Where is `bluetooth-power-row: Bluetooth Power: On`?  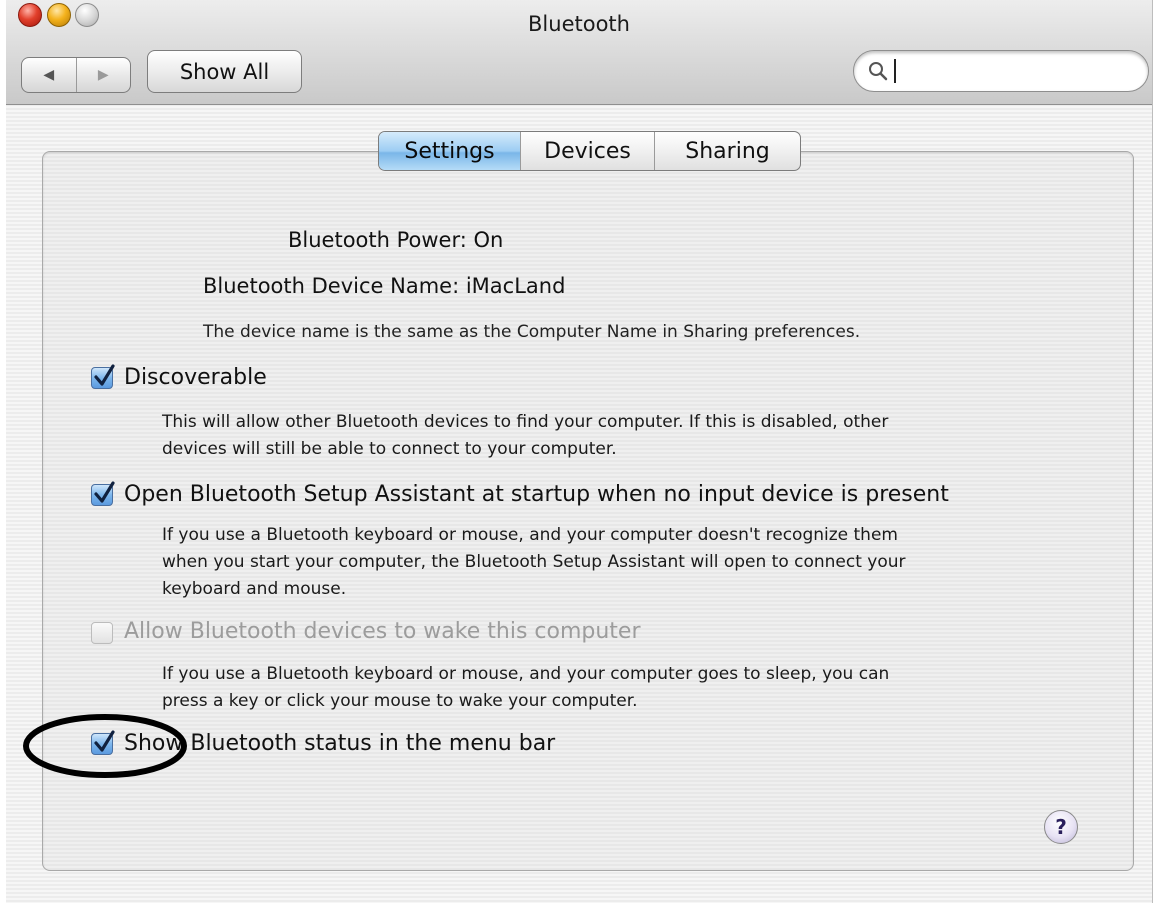
bluetooth-power-row: Bluetooth Power: On is located at coordinates (395, 240).